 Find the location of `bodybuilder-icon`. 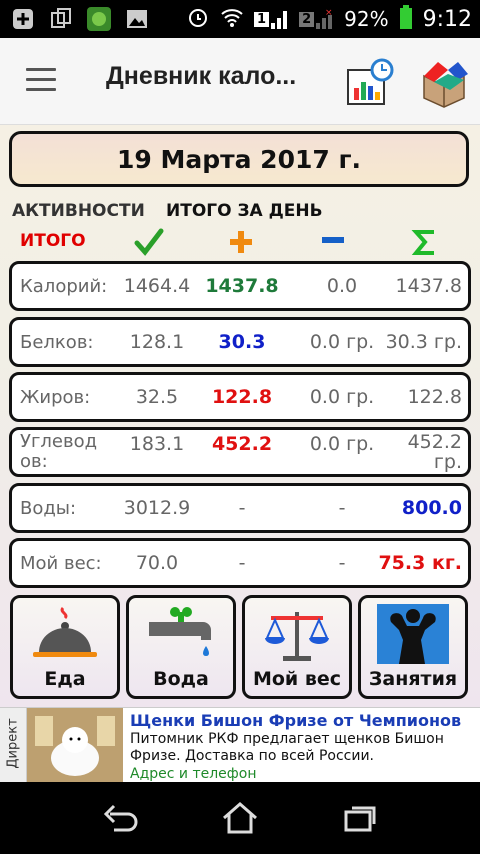

bodybuilder-icon is located at coordinates (413, 634).